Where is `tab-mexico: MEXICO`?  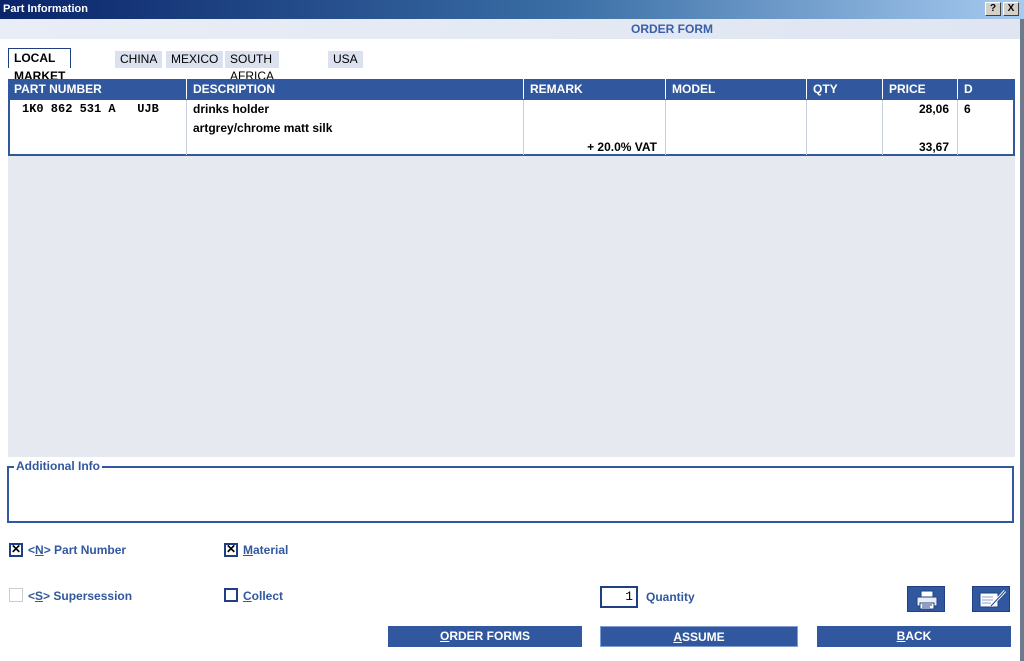 tab-mexico: MEXICO is located at coordinates (195, 59).